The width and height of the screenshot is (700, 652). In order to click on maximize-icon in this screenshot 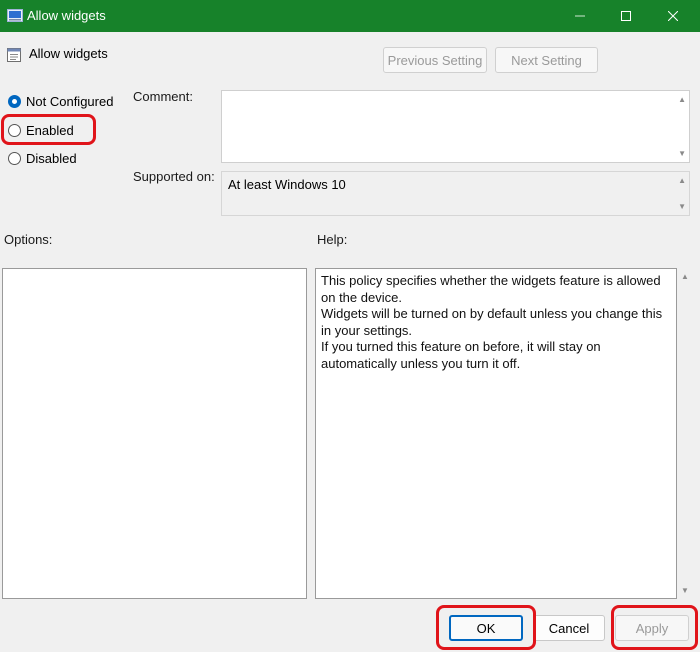, I will do `click(626, 16)`.